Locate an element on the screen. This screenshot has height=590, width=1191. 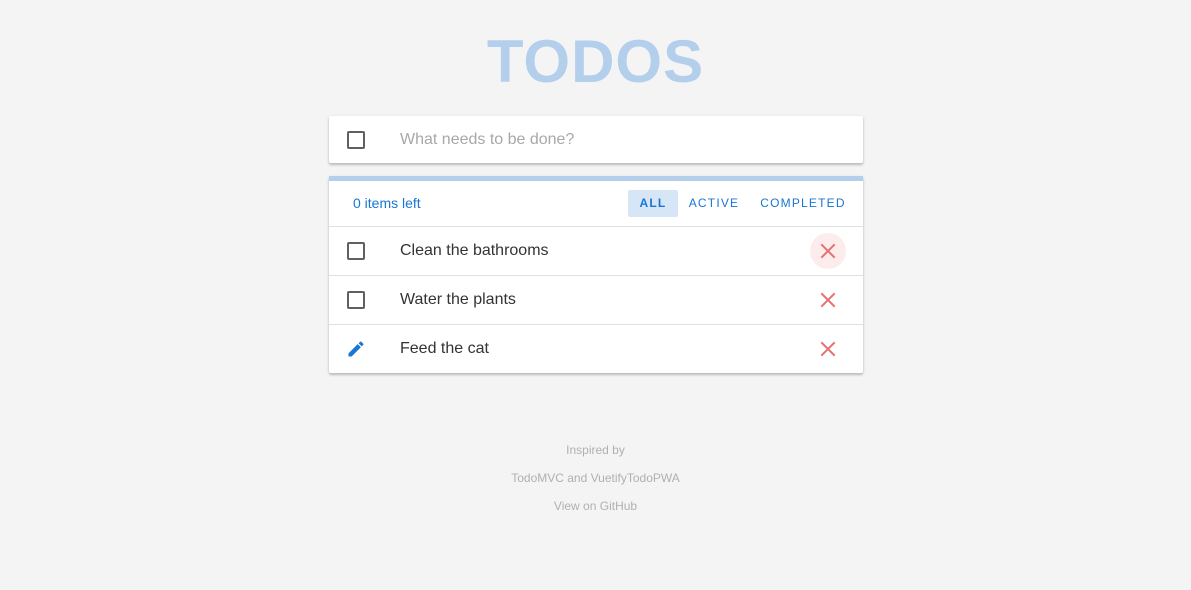
app-title: TODOS is located at coordinates (595, 61).